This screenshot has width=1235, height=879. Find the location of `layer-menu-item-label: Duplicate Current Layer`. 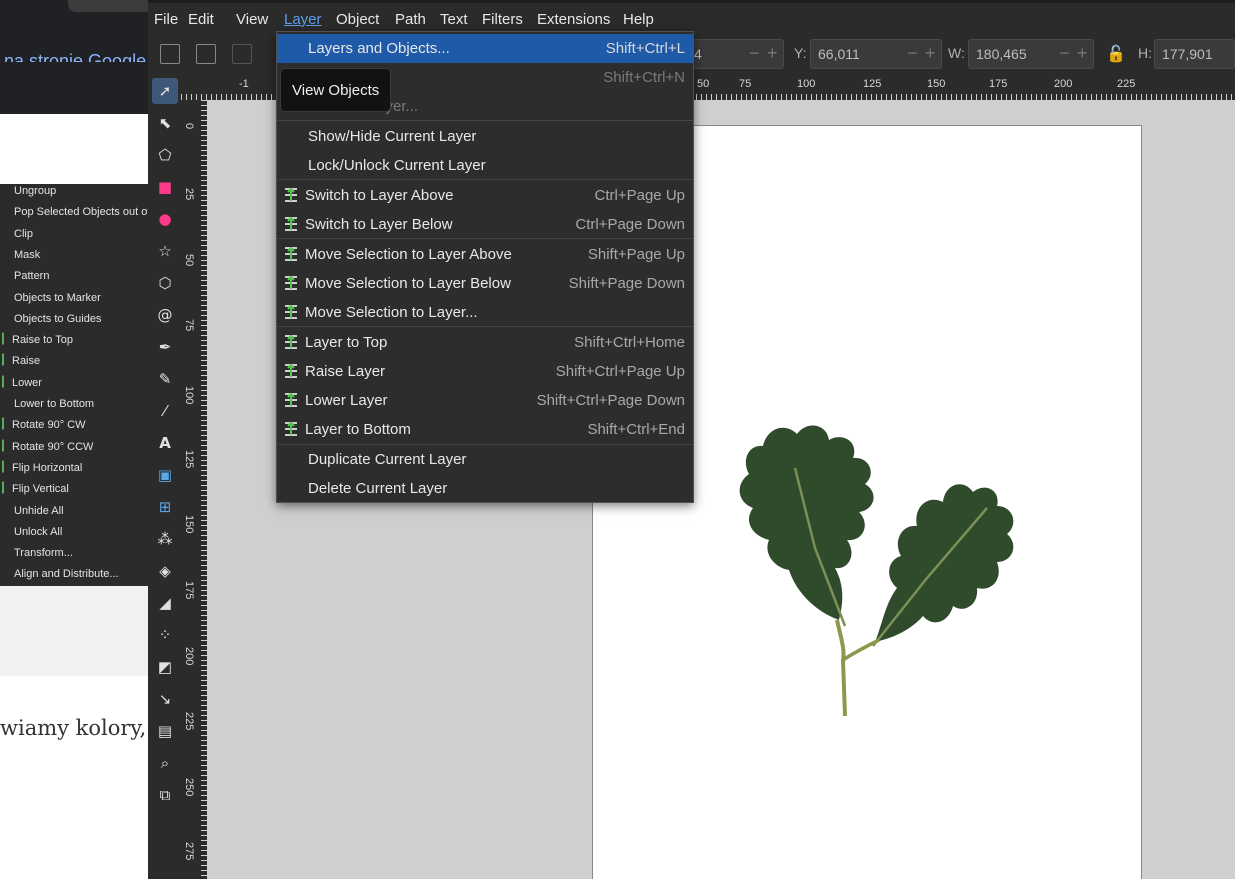

layer-menu-item-label: Duplicate Current Layer is located at coordinates (387, 459).